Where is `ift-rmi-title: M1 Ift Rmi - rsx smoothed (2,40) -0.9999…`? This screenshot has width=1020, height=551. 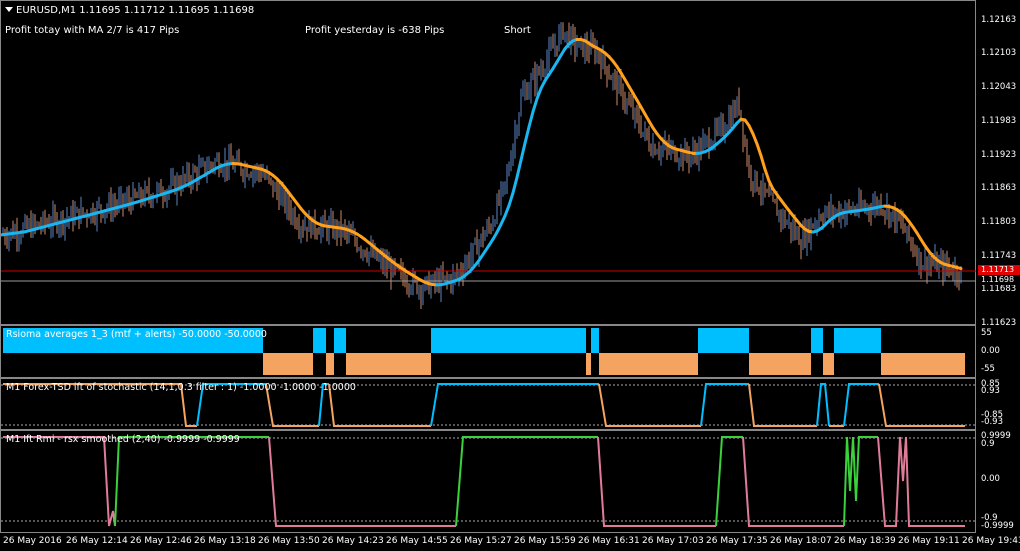 ift-rmi-title: M1 Ift Rmi - rsx smoothed (2,40) -0.9999… is located at coordinates (123, 439).